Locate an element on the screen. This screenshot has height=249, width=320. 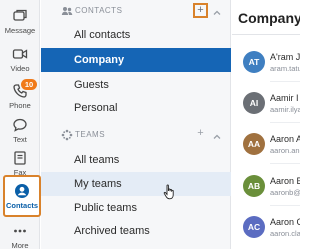
contact-name: Aaron C is located at coordinates (285, 222).